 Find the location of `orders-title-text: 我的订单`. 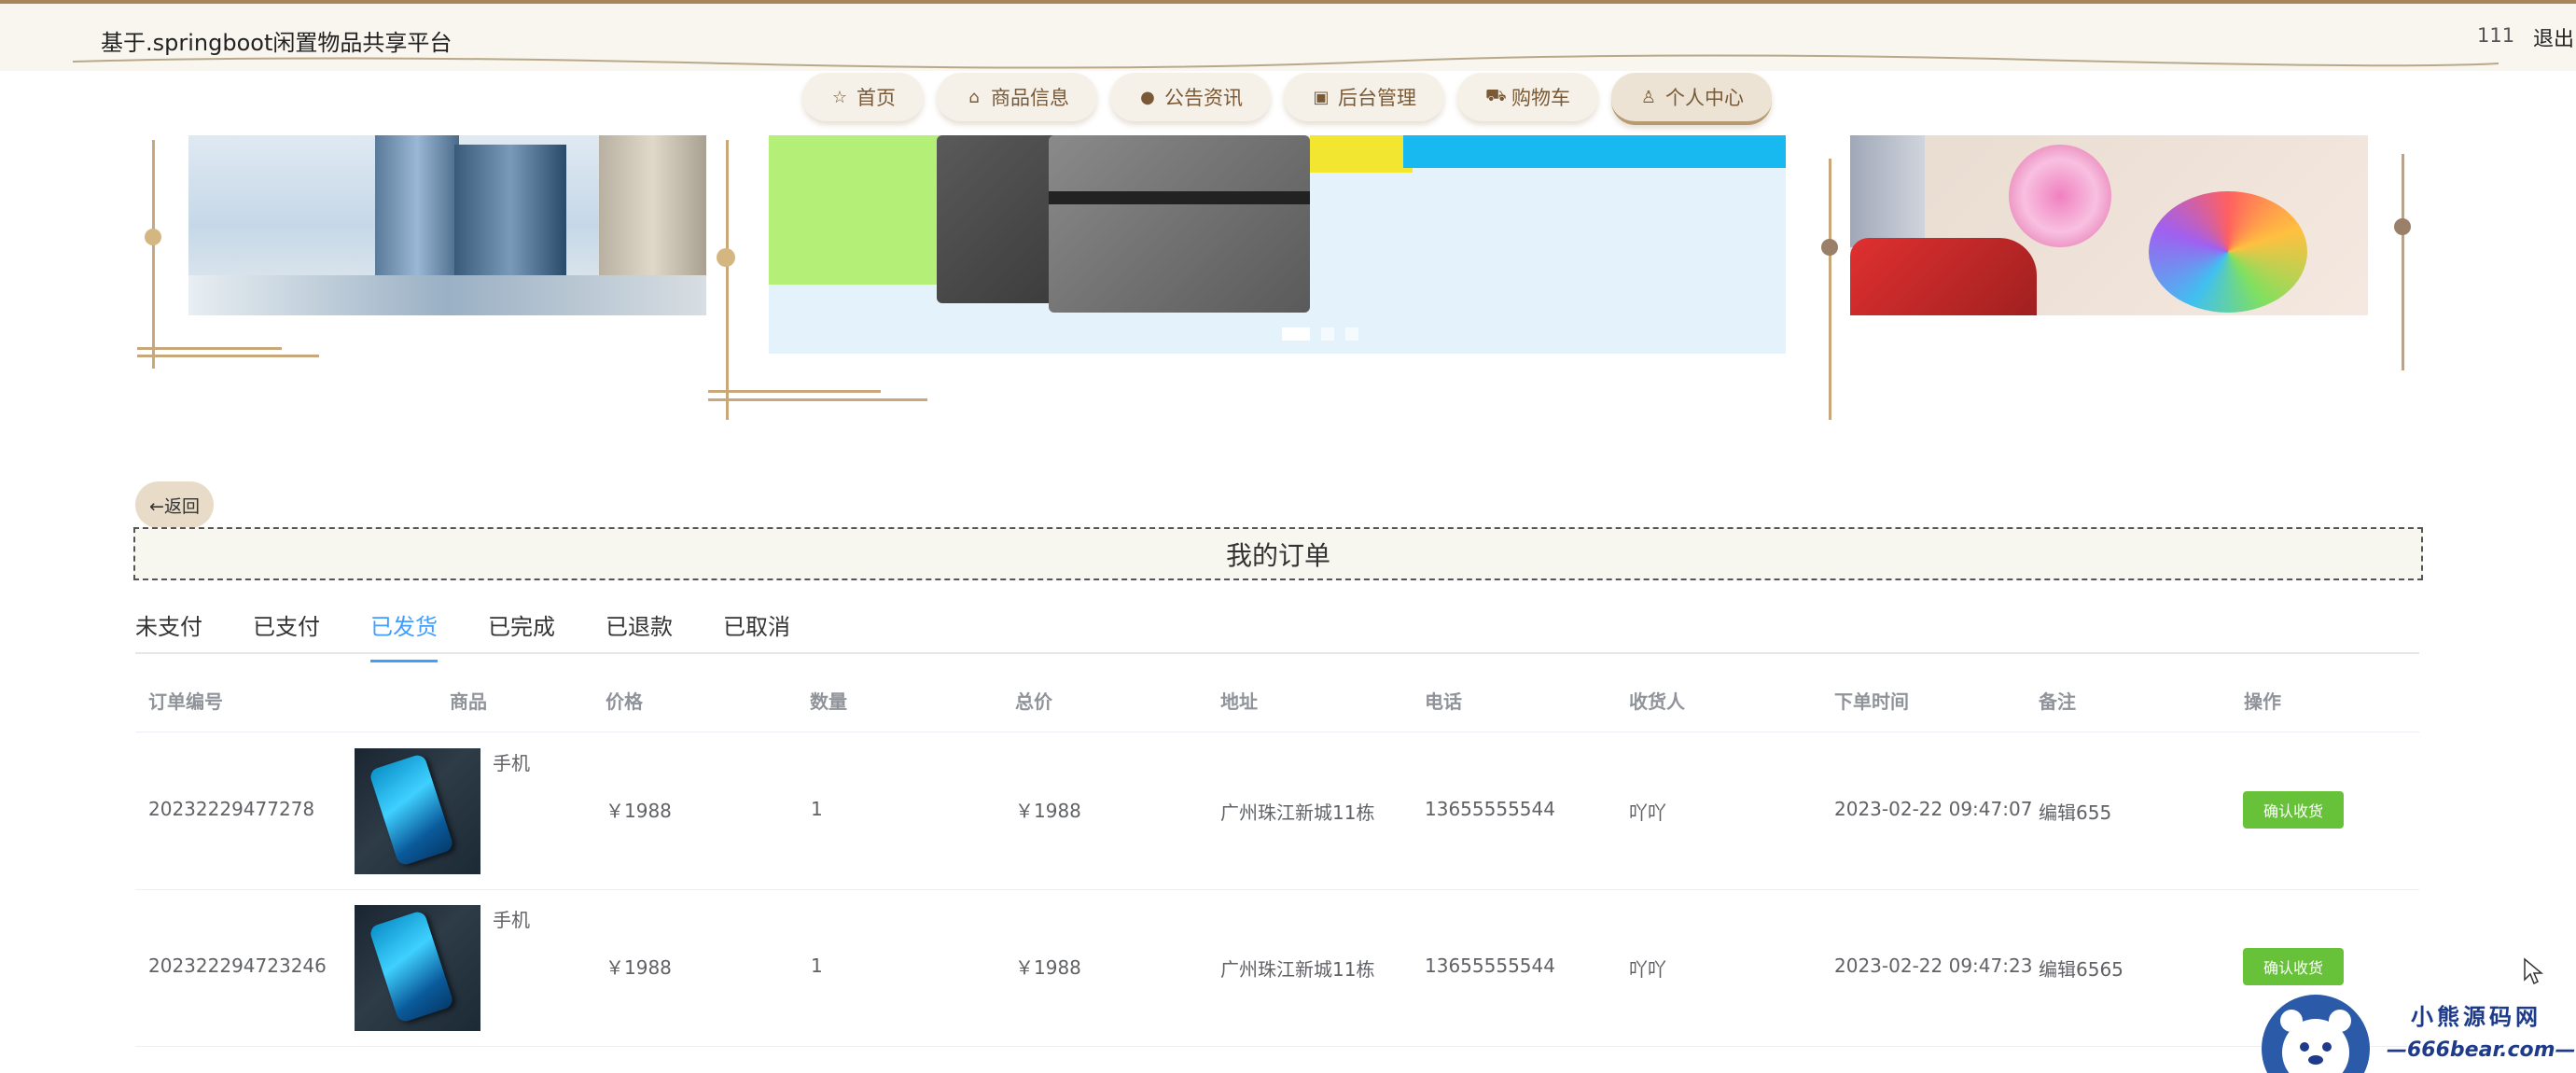

orders-title-text: 我的订单 is located at coordinates (1277, 555).